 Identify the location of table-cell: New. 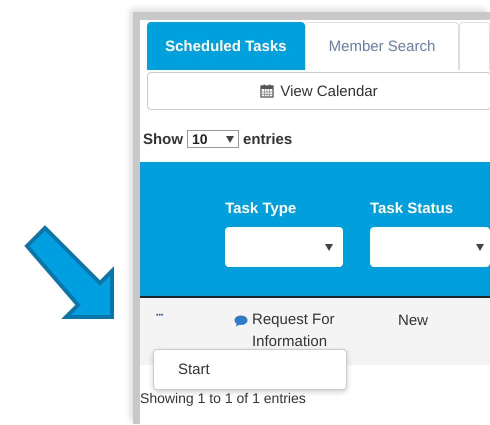
(413, 320).